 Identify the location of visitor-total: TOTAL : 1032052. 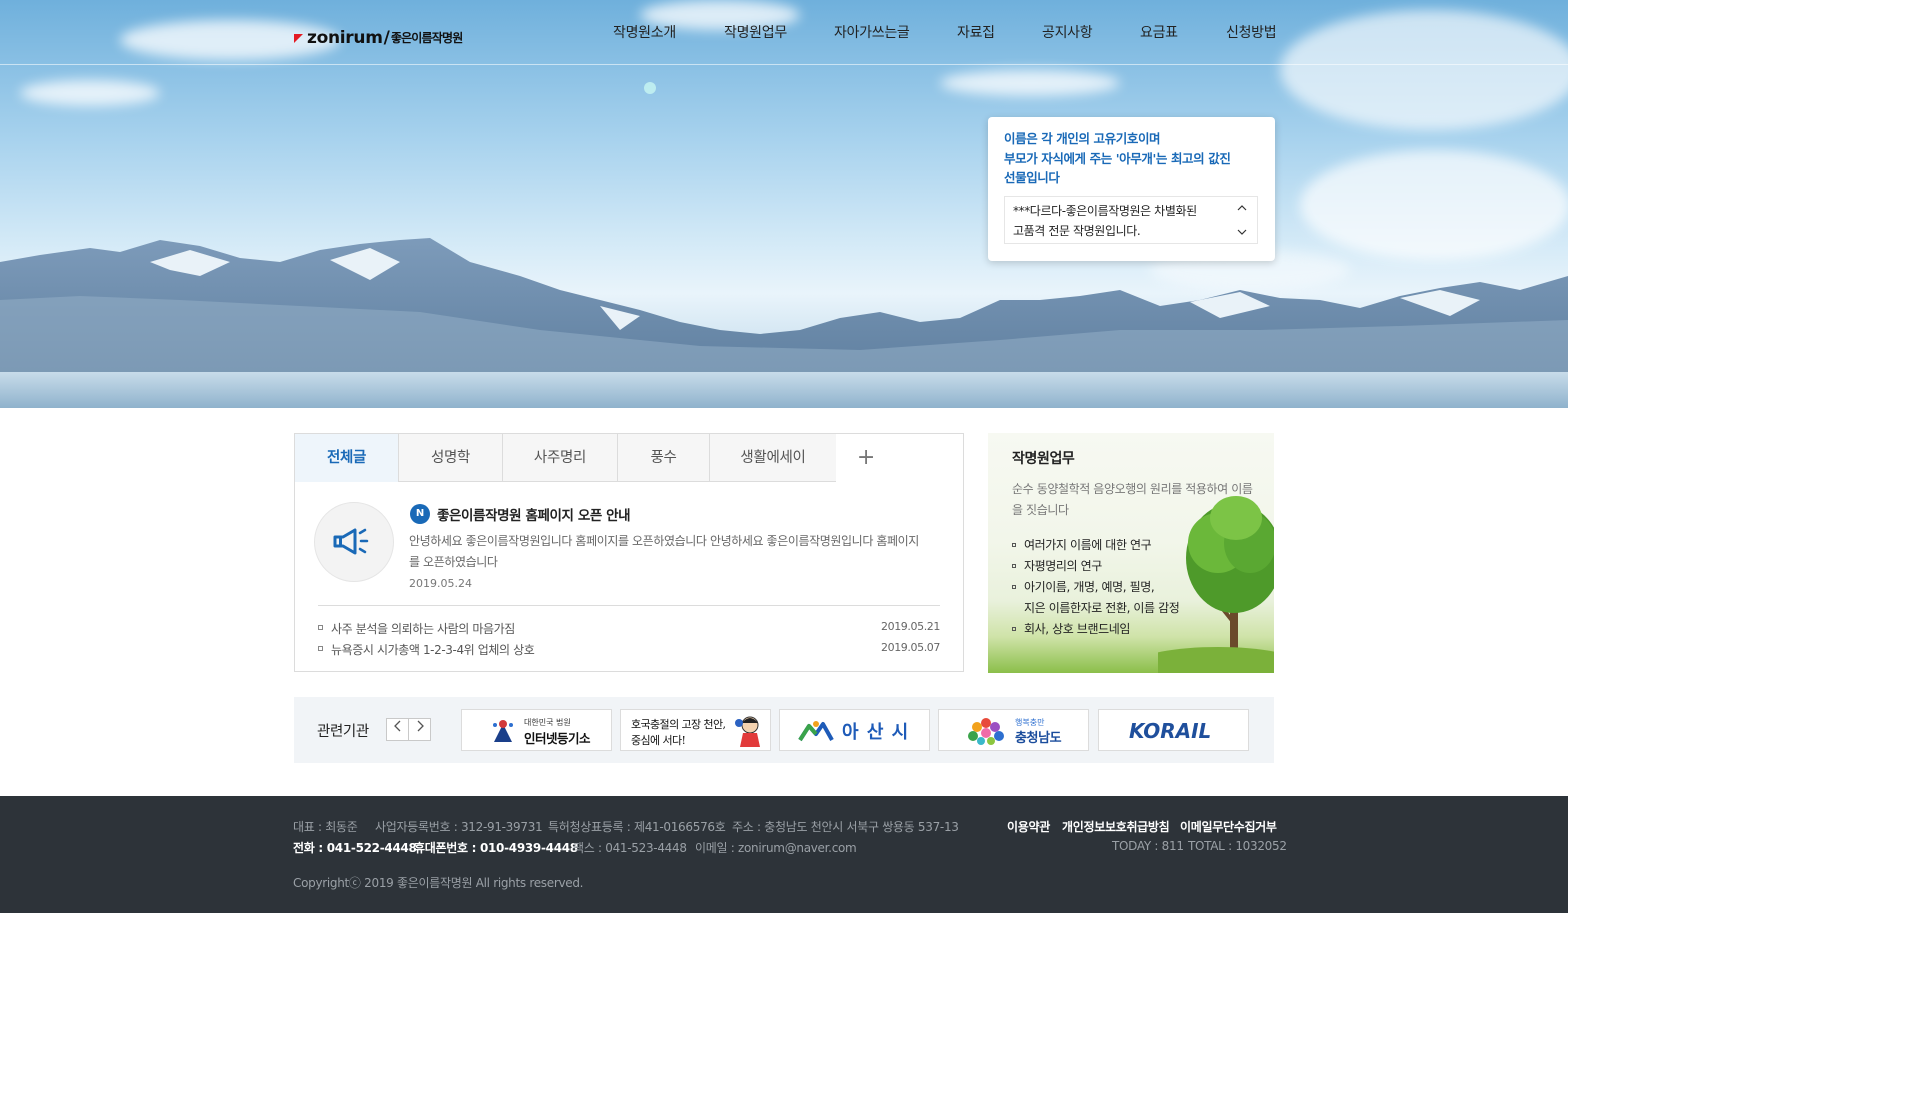
(1237, 846).